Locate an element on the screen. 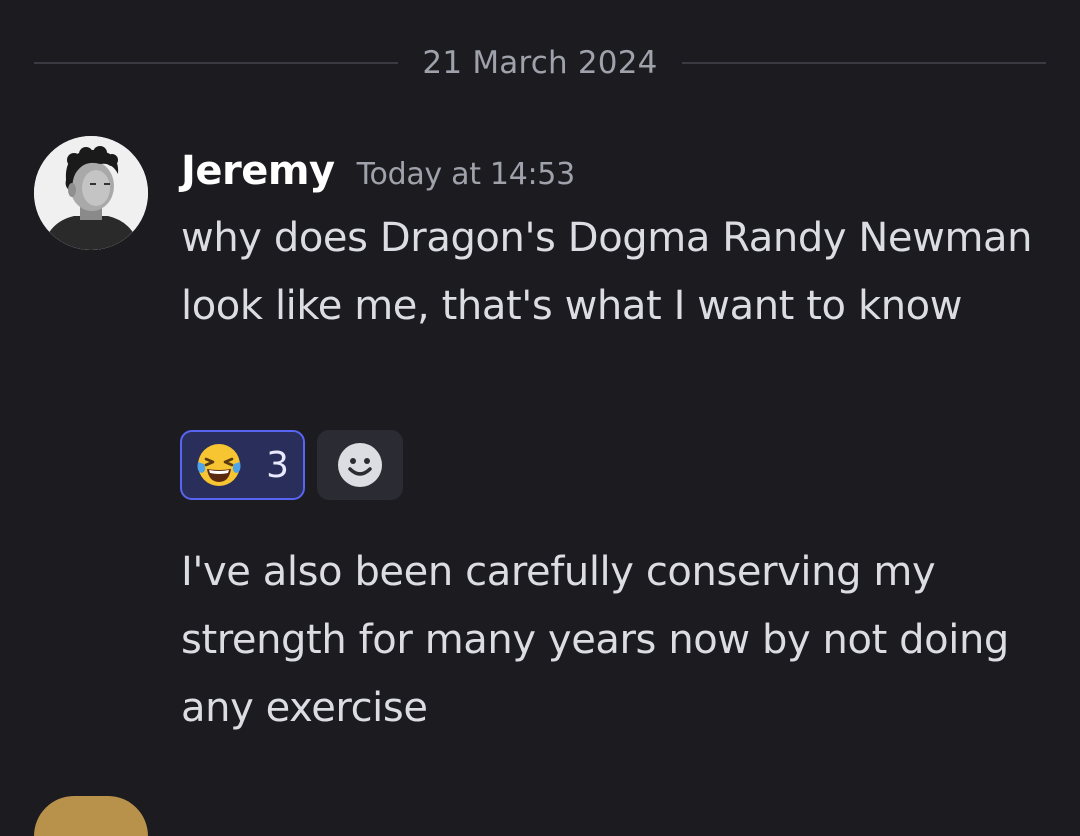  reaction-bar: 3 is located at coordinates (291, 465).